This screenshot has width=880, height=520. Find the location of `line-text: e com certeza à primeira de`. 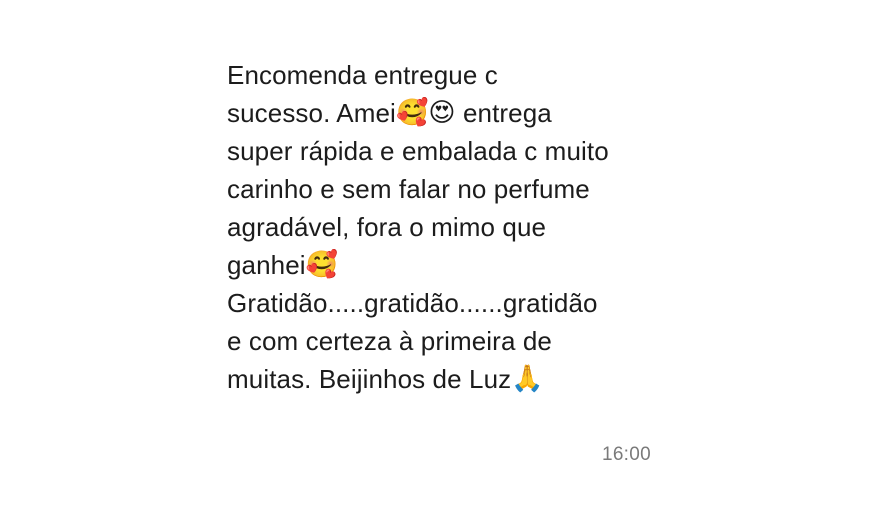

line-text: e com certeza à primeira de is located at coordinates (389, 341).